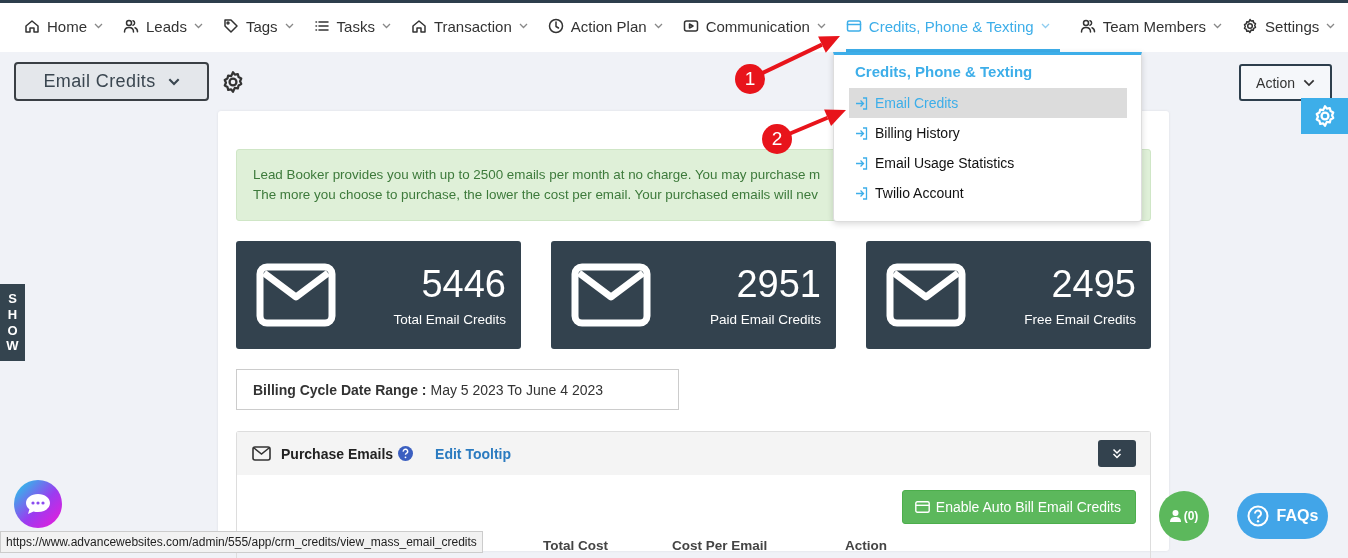 Image resolution: width=1348 pixels, height=558 pixels. Describe the element at coordinates (337, 453) in the screenshot. I see `panel-title: Purchase Emails` at that location.